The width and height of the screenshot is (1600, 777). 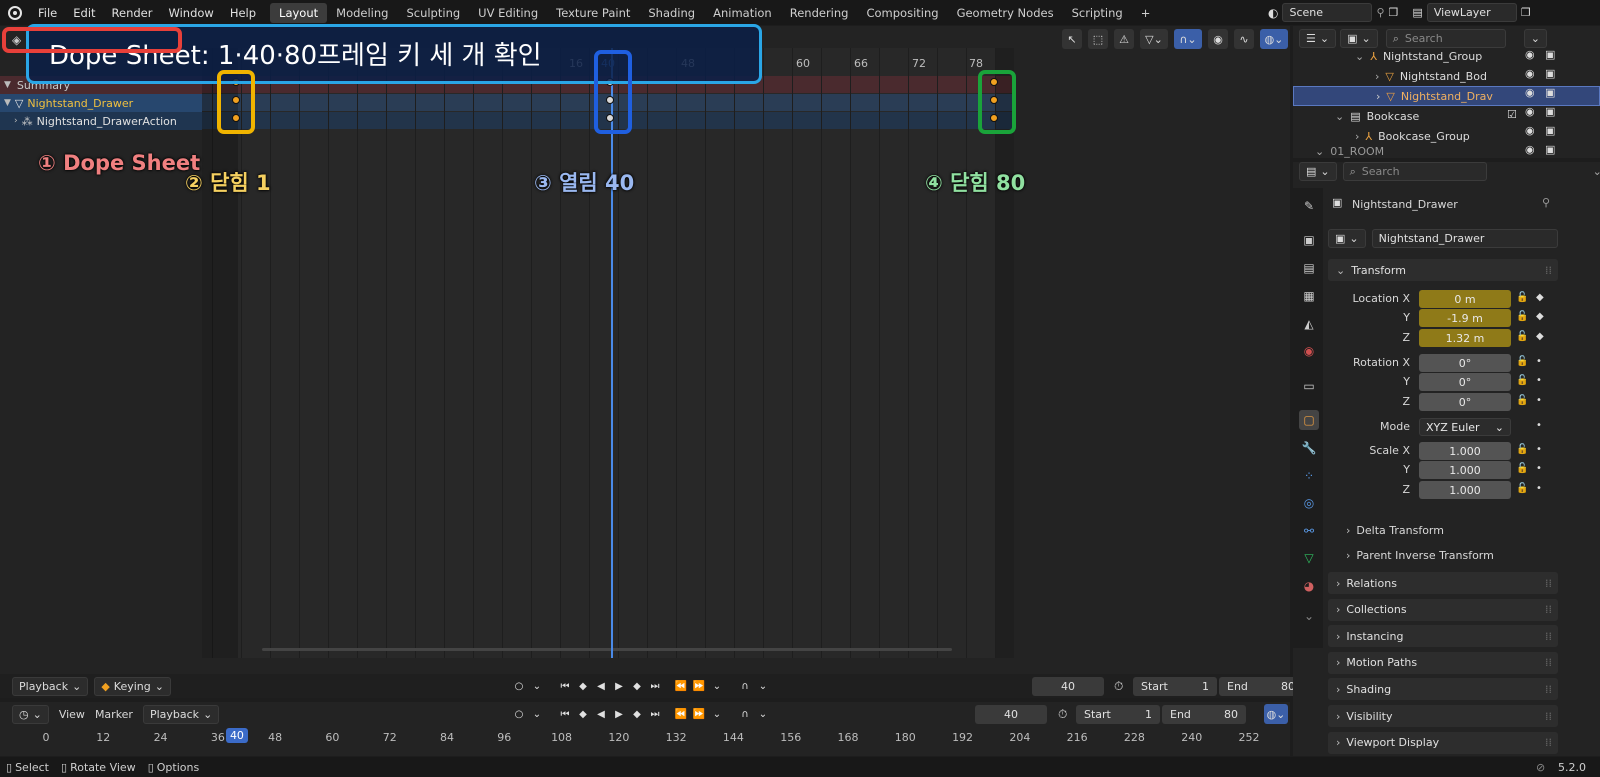 I want to click on timeline-playback-dropdown: Playback ⌄, so click(x=181, y=714).